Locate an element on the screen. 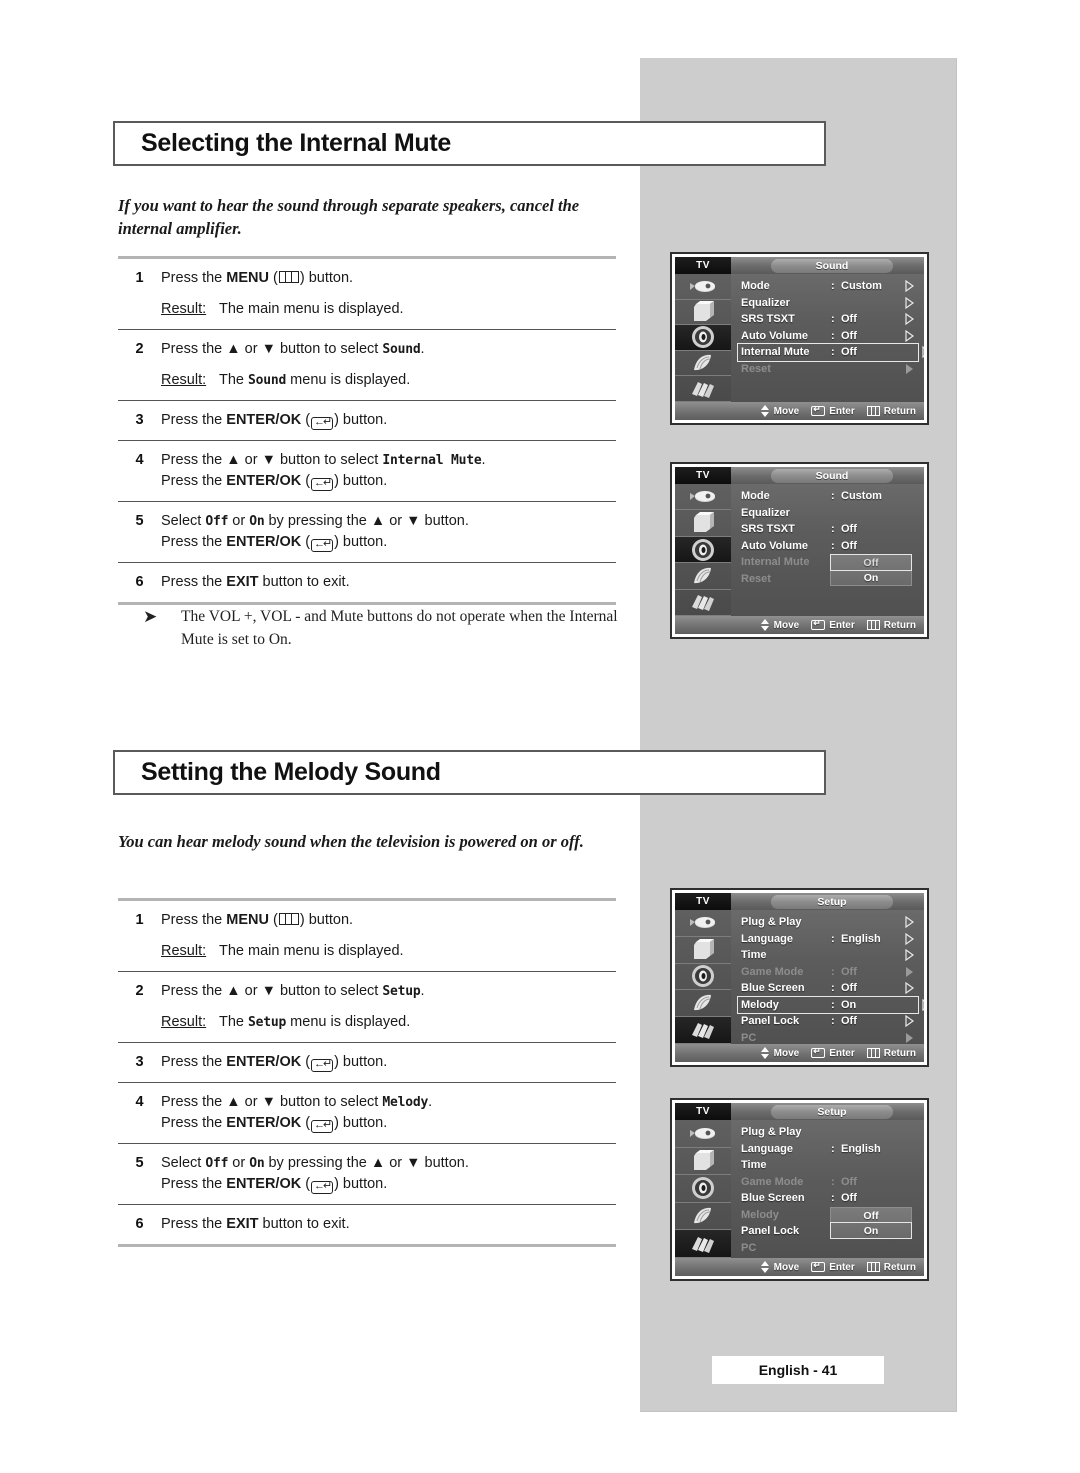  exit-button-label: EXIT is located at coordinates (242, 582).